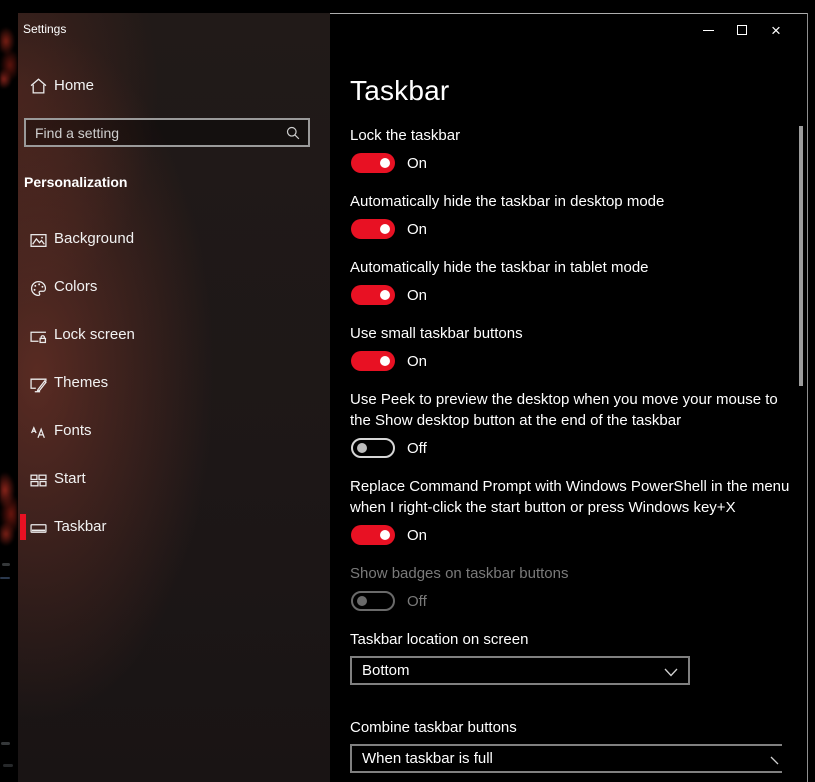 This screenshot has height=782, width=815. Describe the element at coordinates (38, 240) in the screenshot. I see `background-icon` at that location.